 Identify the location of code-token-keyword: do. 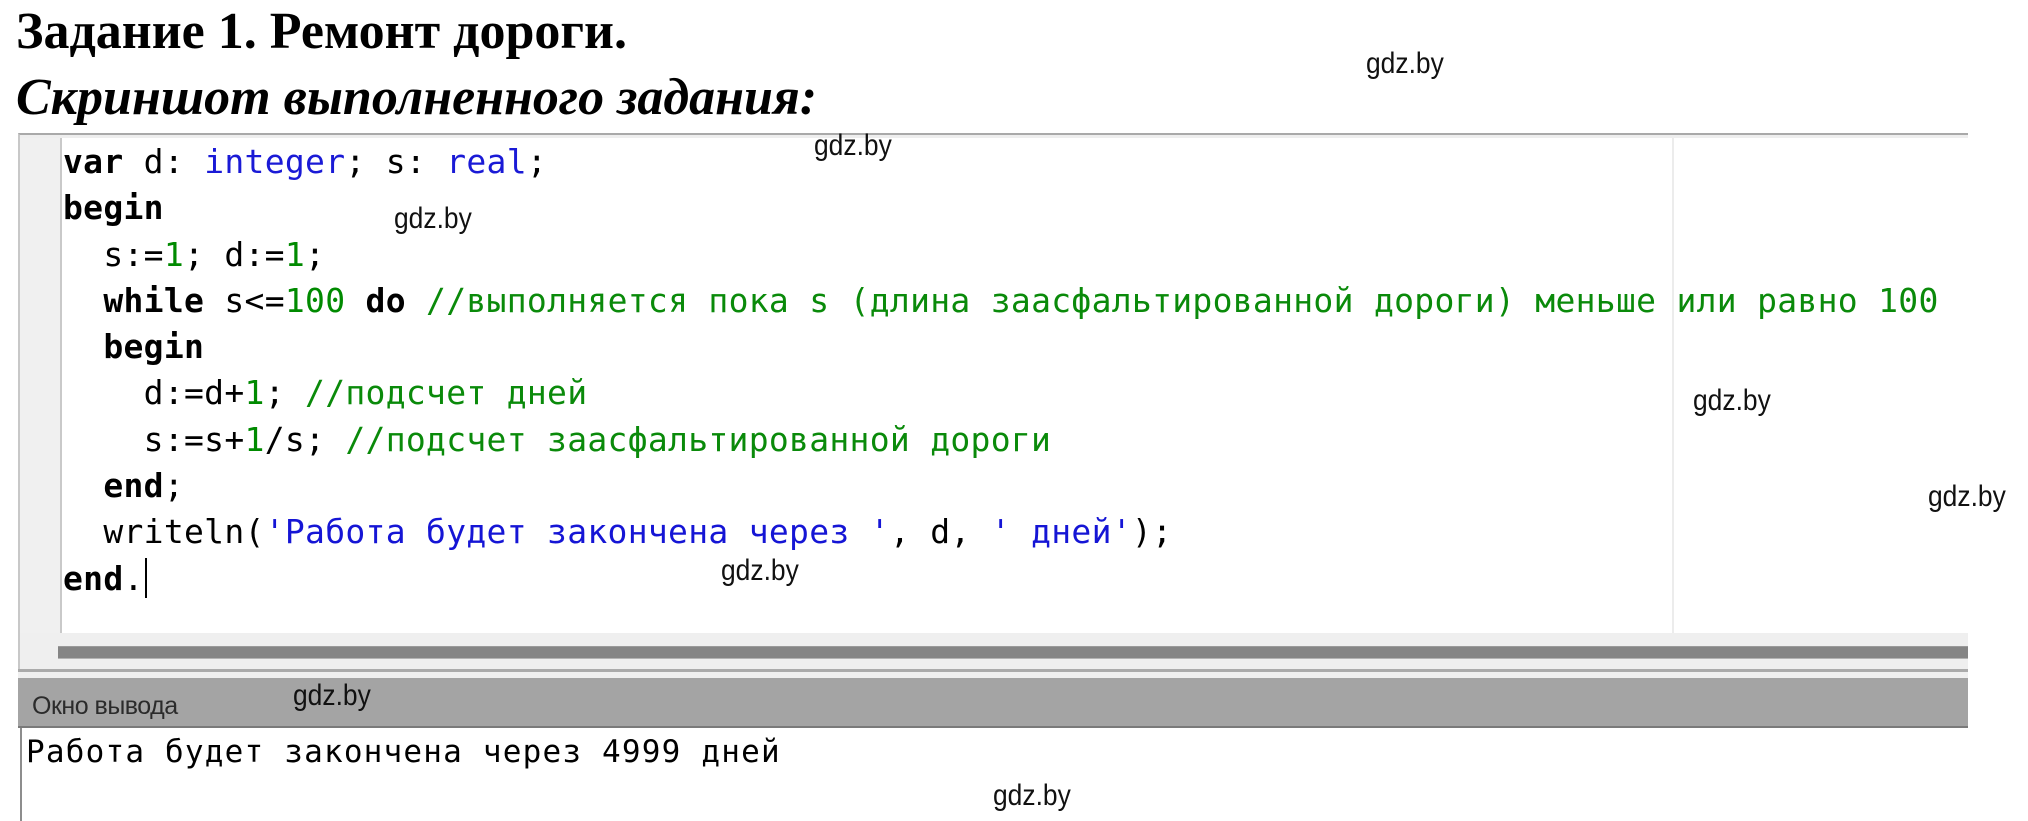
(385, 300).